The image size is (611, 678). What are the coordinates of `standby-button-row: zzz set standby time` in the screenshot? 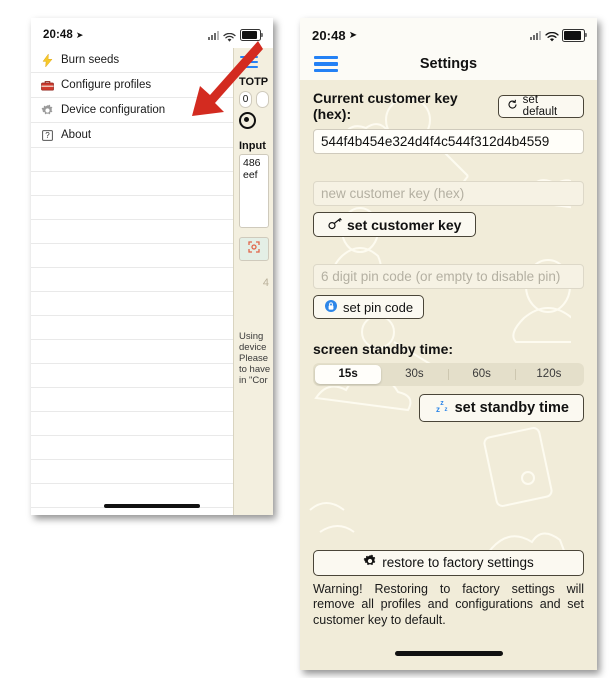 It's located at (448, 408).